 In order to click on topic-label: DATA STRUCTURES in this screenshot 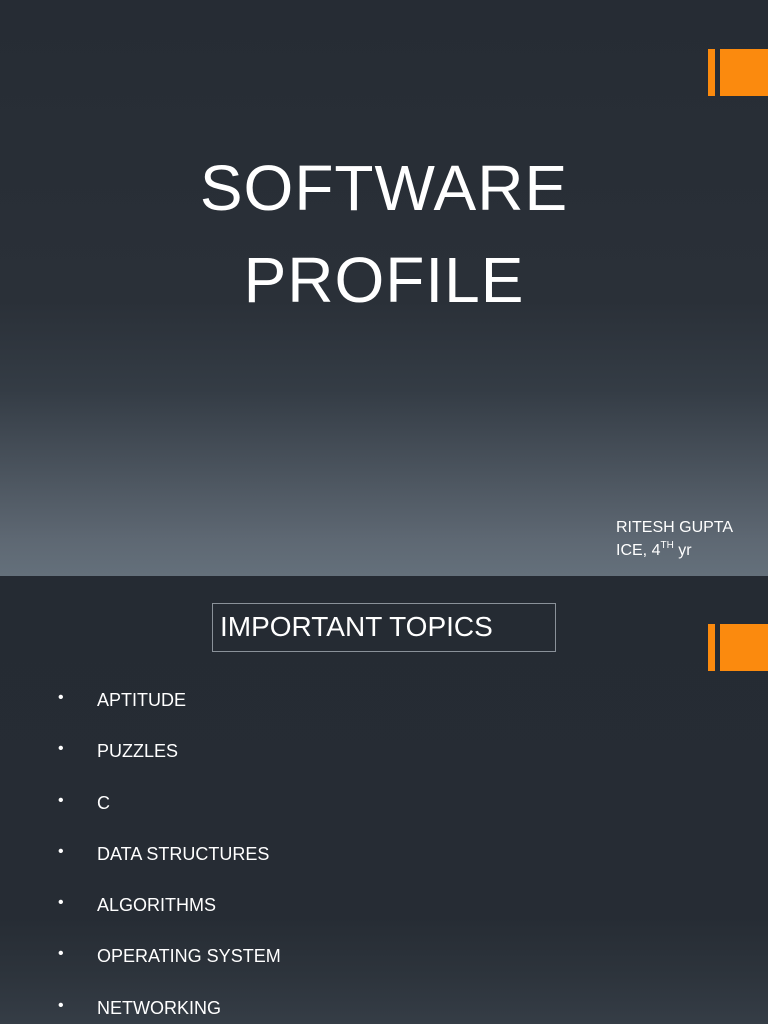, I will do `click(183, 853)`.